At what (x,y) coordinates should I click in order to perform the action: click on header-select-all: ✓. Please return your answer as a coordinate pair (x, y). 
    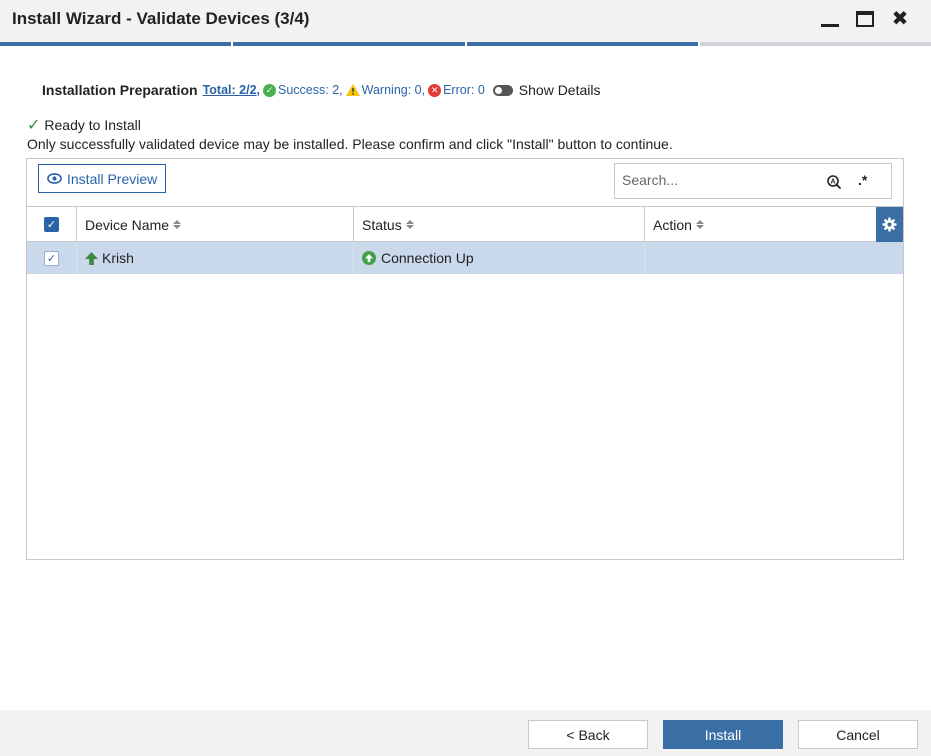
    Looking at the image, I should click on (52, 224).